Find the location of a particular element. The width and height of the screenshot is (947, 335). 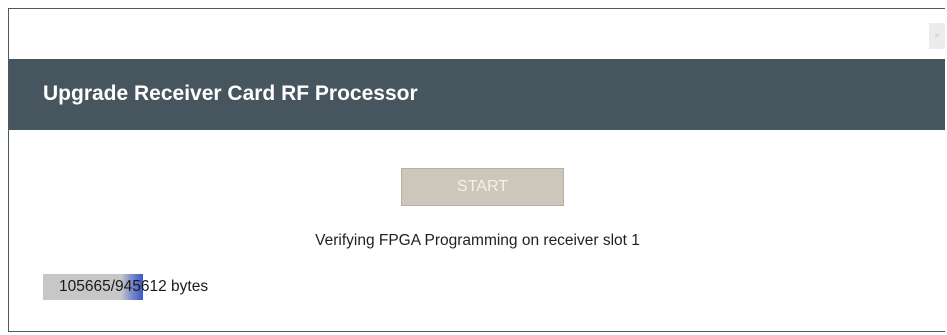

close-button: × is located at coordinates (937, 36).